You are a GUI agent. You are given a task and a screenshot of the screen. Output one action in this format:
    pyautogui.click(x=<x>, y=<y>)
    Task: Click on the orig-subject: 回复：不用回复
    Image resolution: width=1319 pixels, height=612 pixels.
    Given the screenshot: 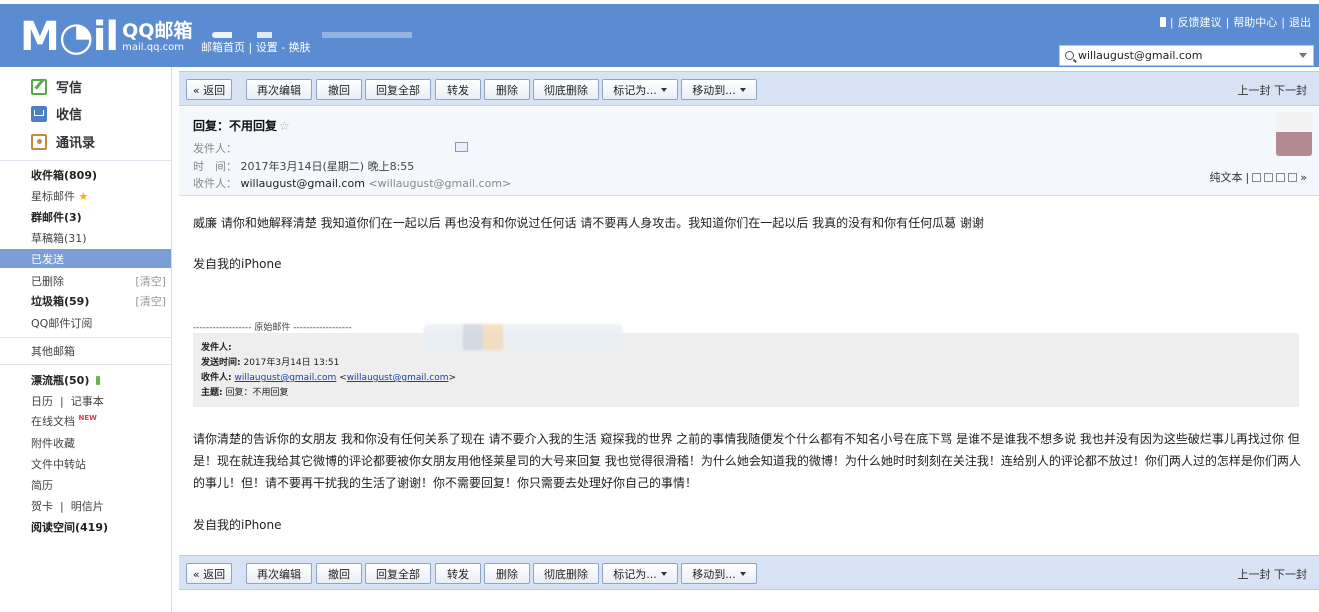 What is the action you would take?
    pyautogui.click(x=257, y=393)
    